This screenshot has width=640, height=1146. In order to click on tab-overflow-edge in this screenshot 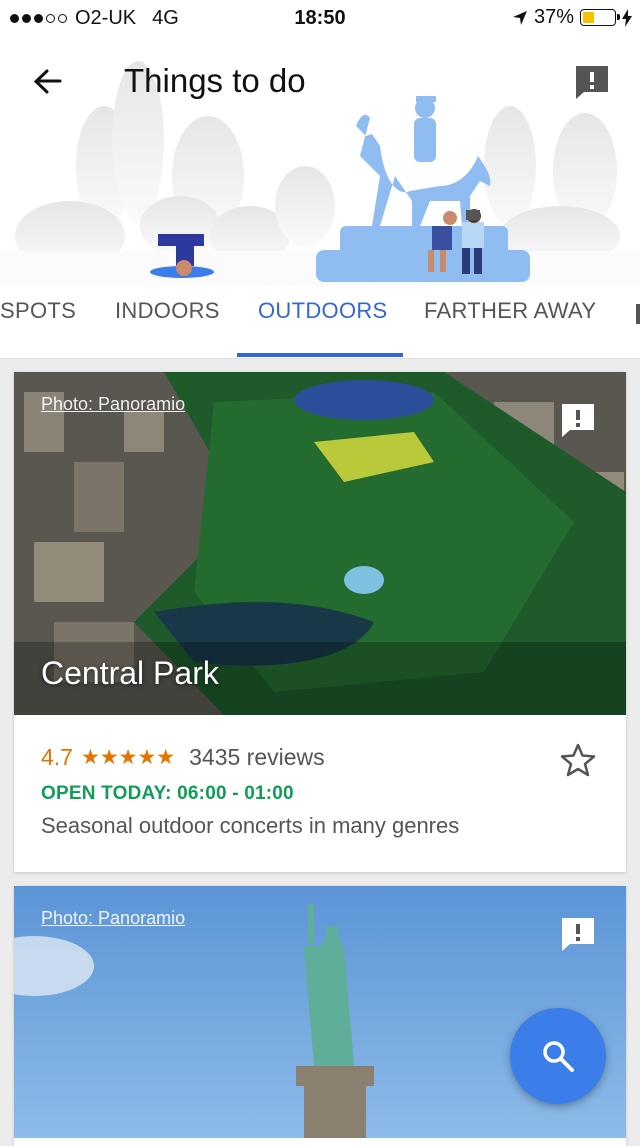, I will do `click(638, 314)`.